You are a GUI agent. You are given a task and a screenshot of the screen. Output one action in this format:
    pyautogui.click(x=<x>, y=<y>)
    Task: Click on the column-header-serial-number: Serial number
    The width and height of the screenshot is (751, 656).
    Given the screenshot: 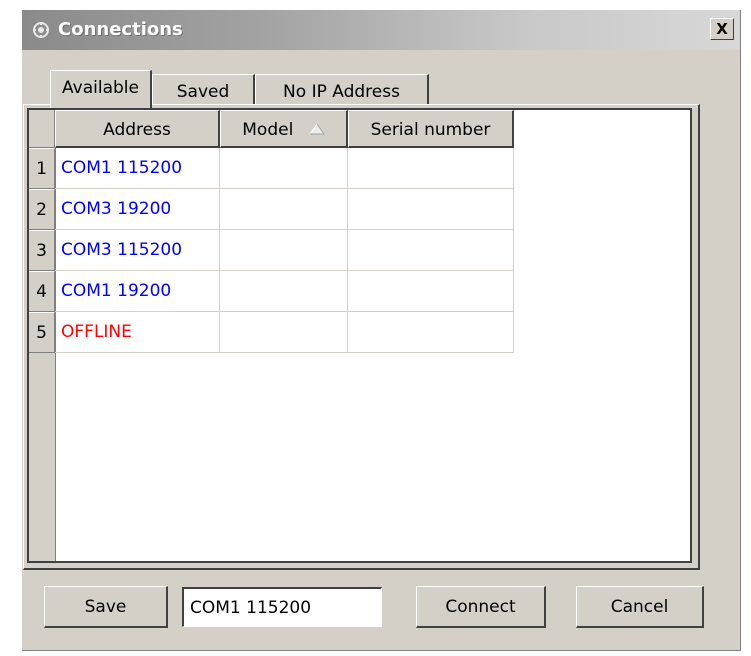 What is the action you would take?
    pyautogui.click(x=431, y=129)
    